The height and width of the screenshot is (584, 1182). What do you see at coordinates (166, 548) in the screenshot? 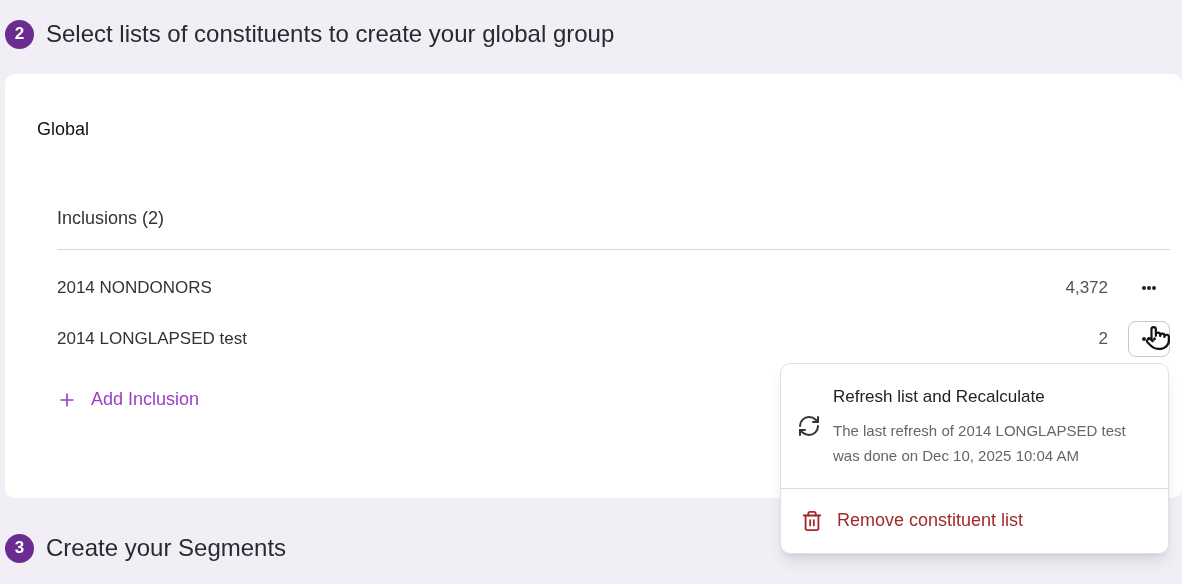
I see `step-heading: Create your Segments` at bounding box center [166, 548].